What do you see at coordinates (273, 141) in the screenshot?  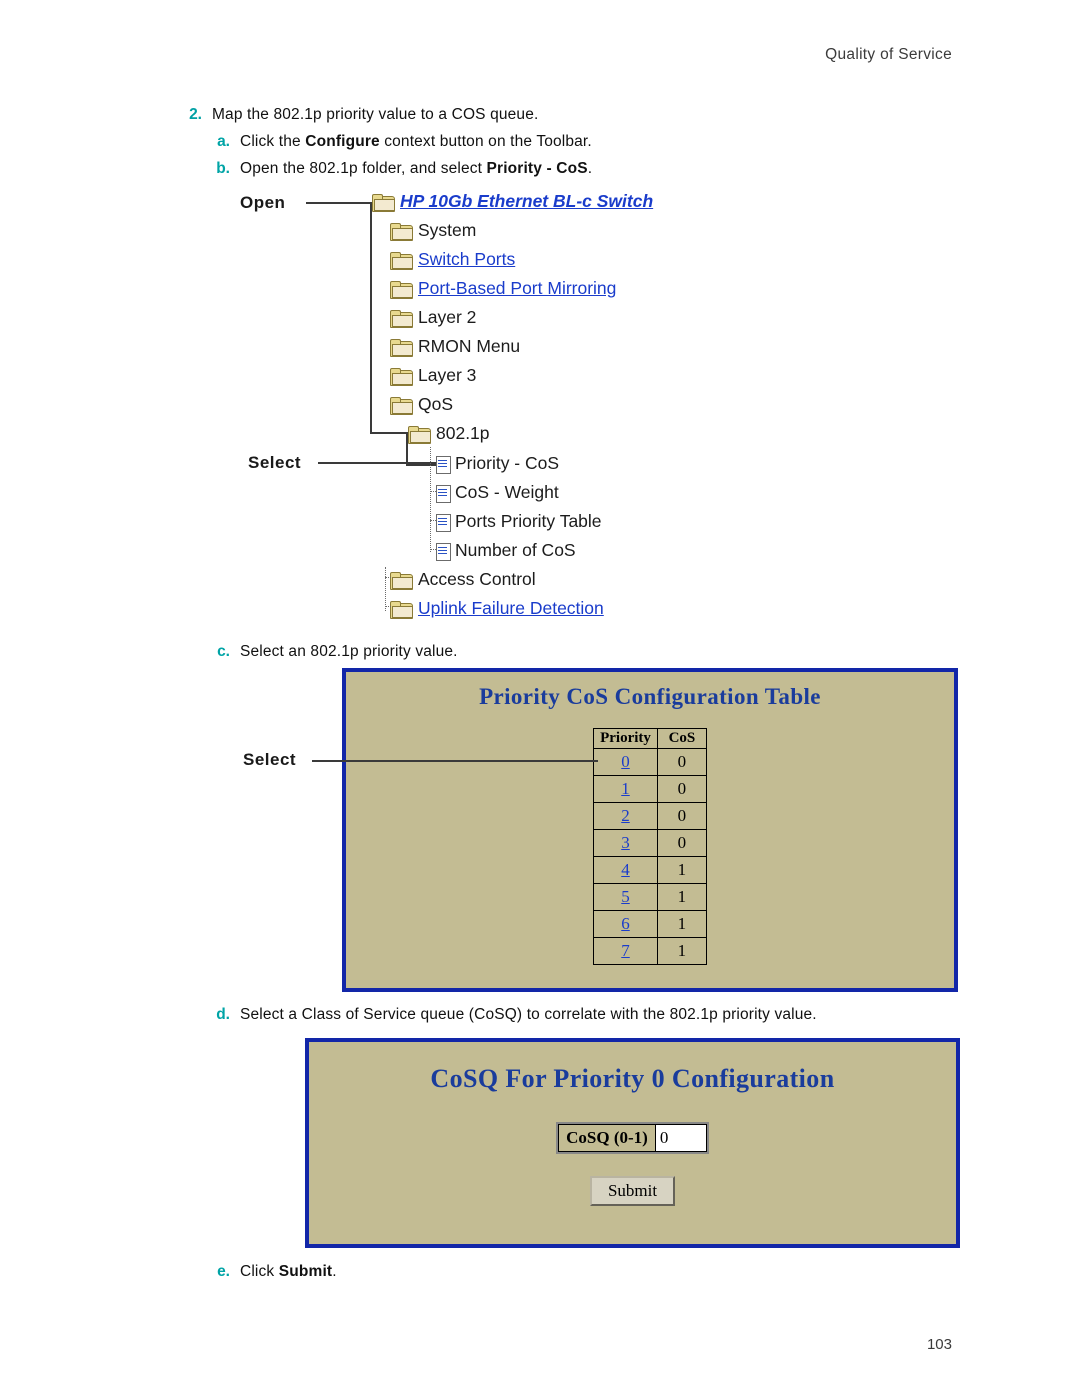 I see `step-a-pre: Click the` at bounding box center [273, 141].